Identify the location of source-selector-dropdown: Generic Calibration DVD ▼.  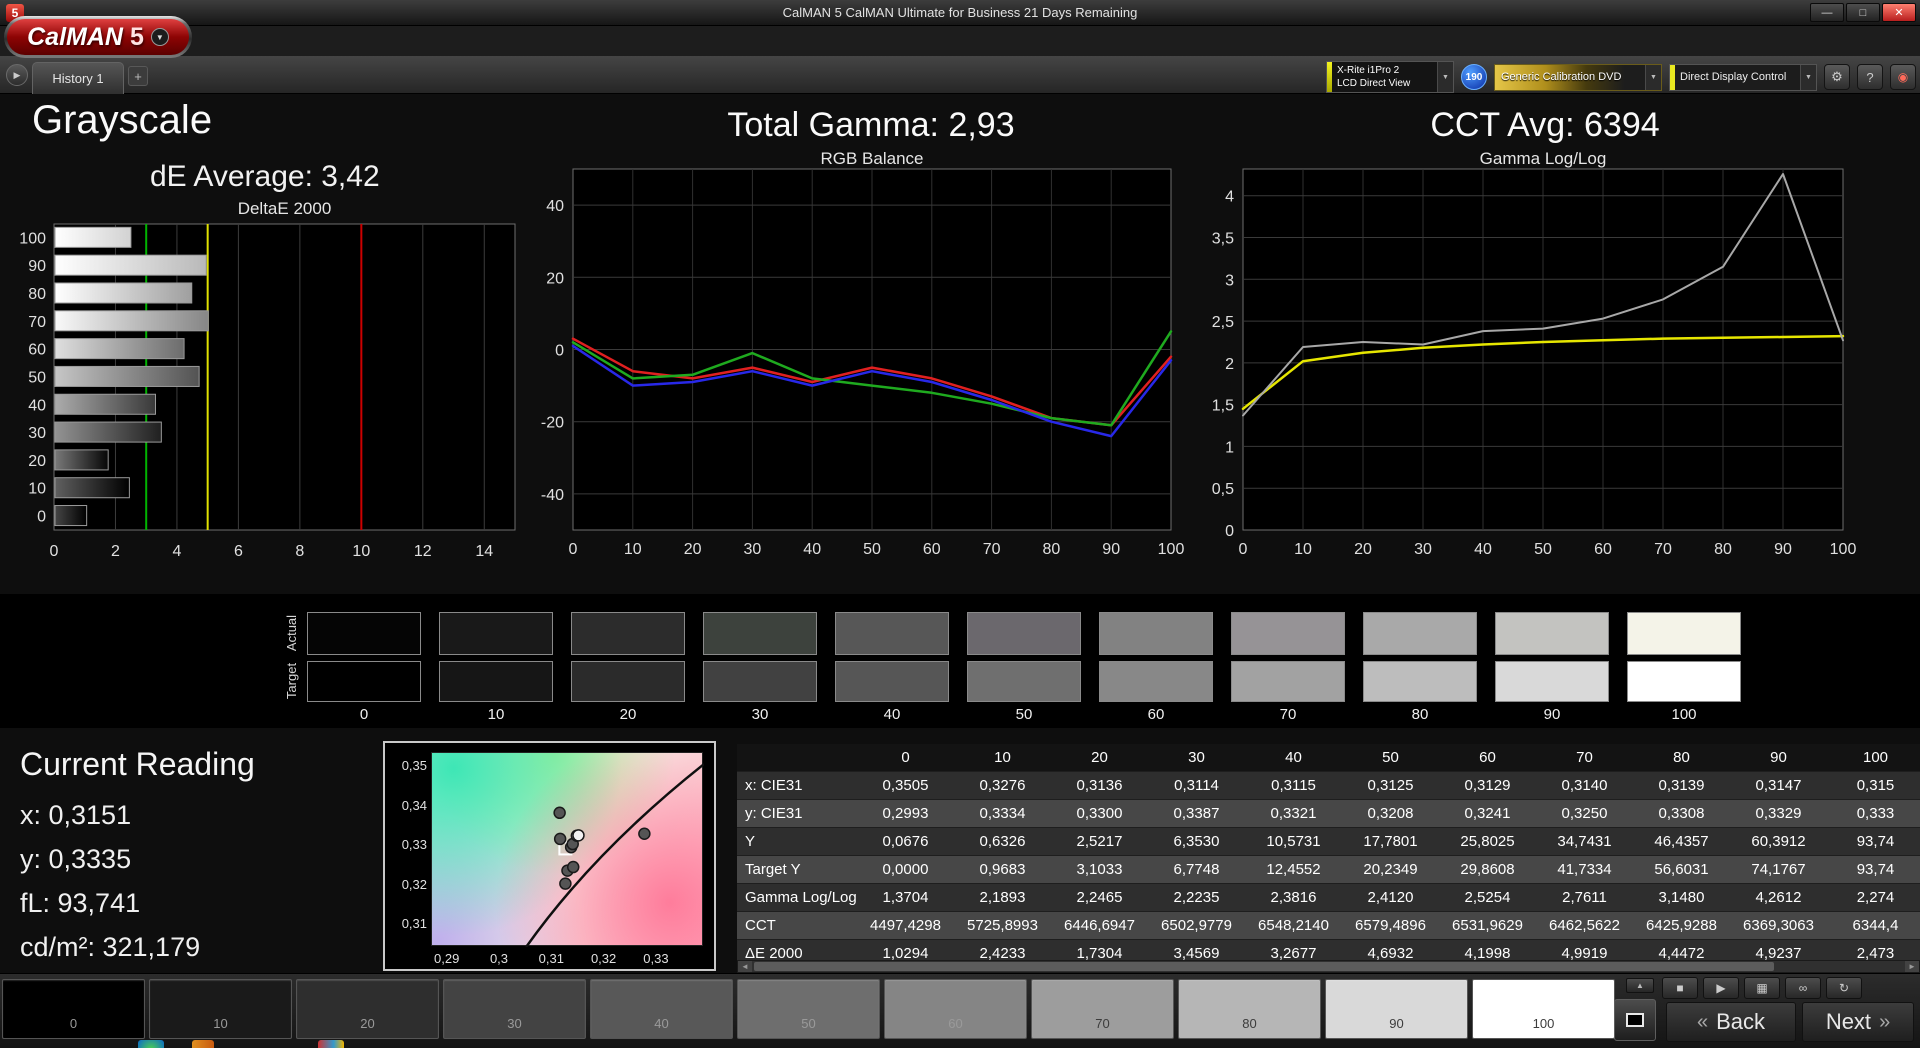
(1578, 77).